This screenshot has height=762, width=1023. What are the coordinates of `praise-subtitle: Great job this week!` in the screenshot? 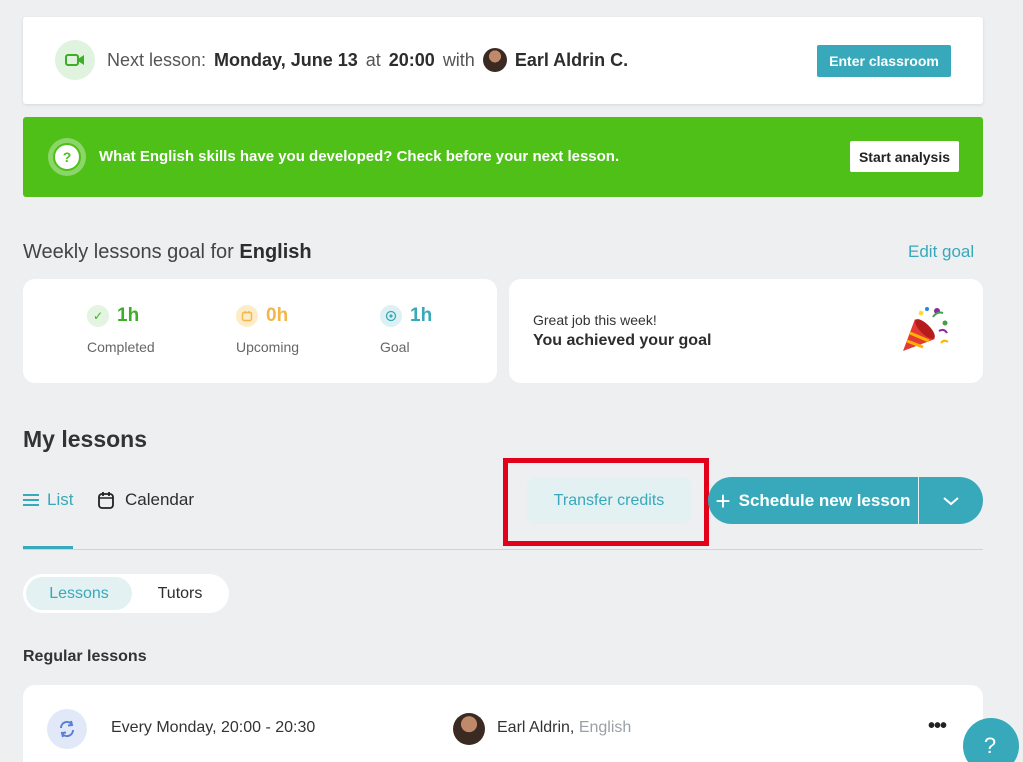 It's located at (595, 320).